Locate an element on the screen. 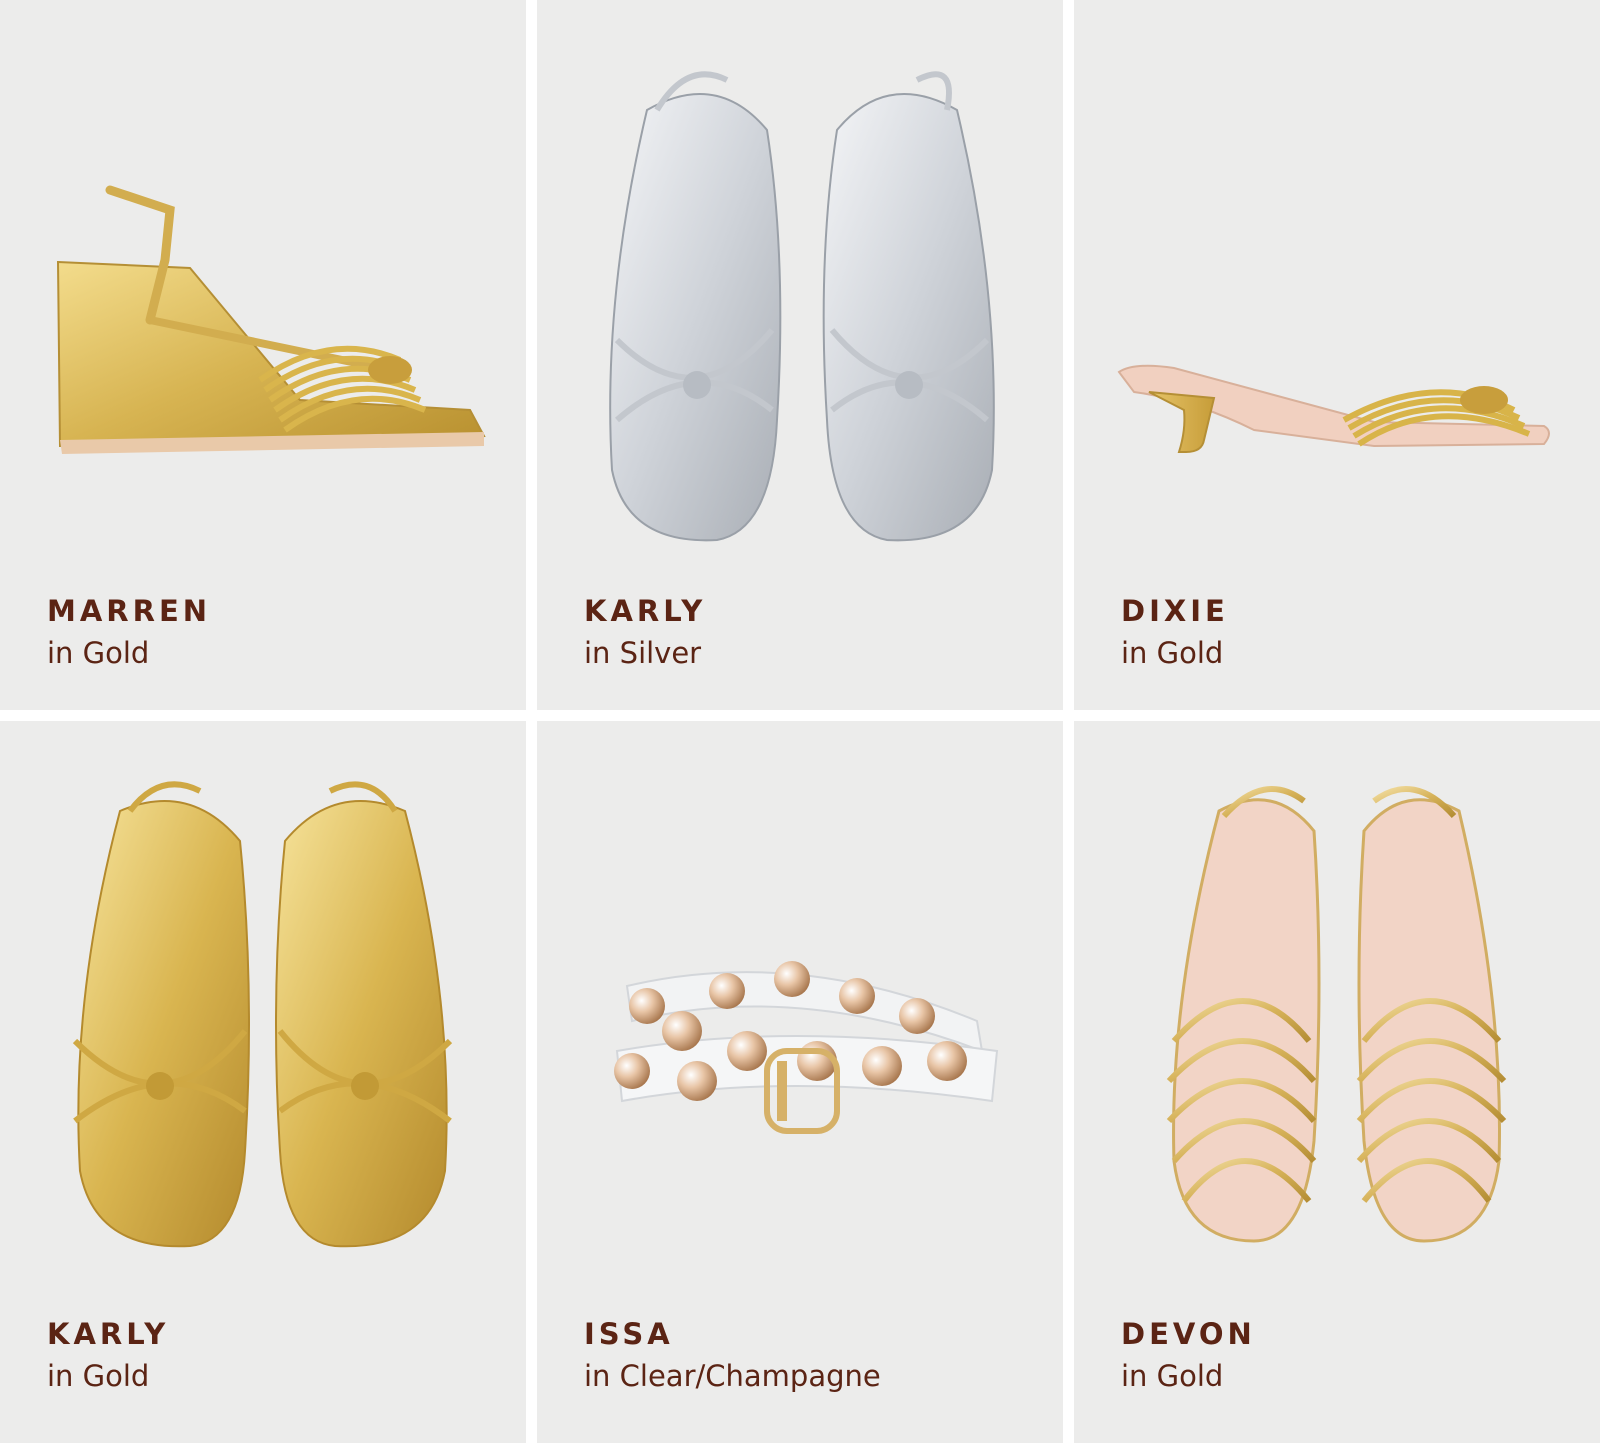  gold-kitten-heel-mule-illustration is located at coordinates (1333, 408).